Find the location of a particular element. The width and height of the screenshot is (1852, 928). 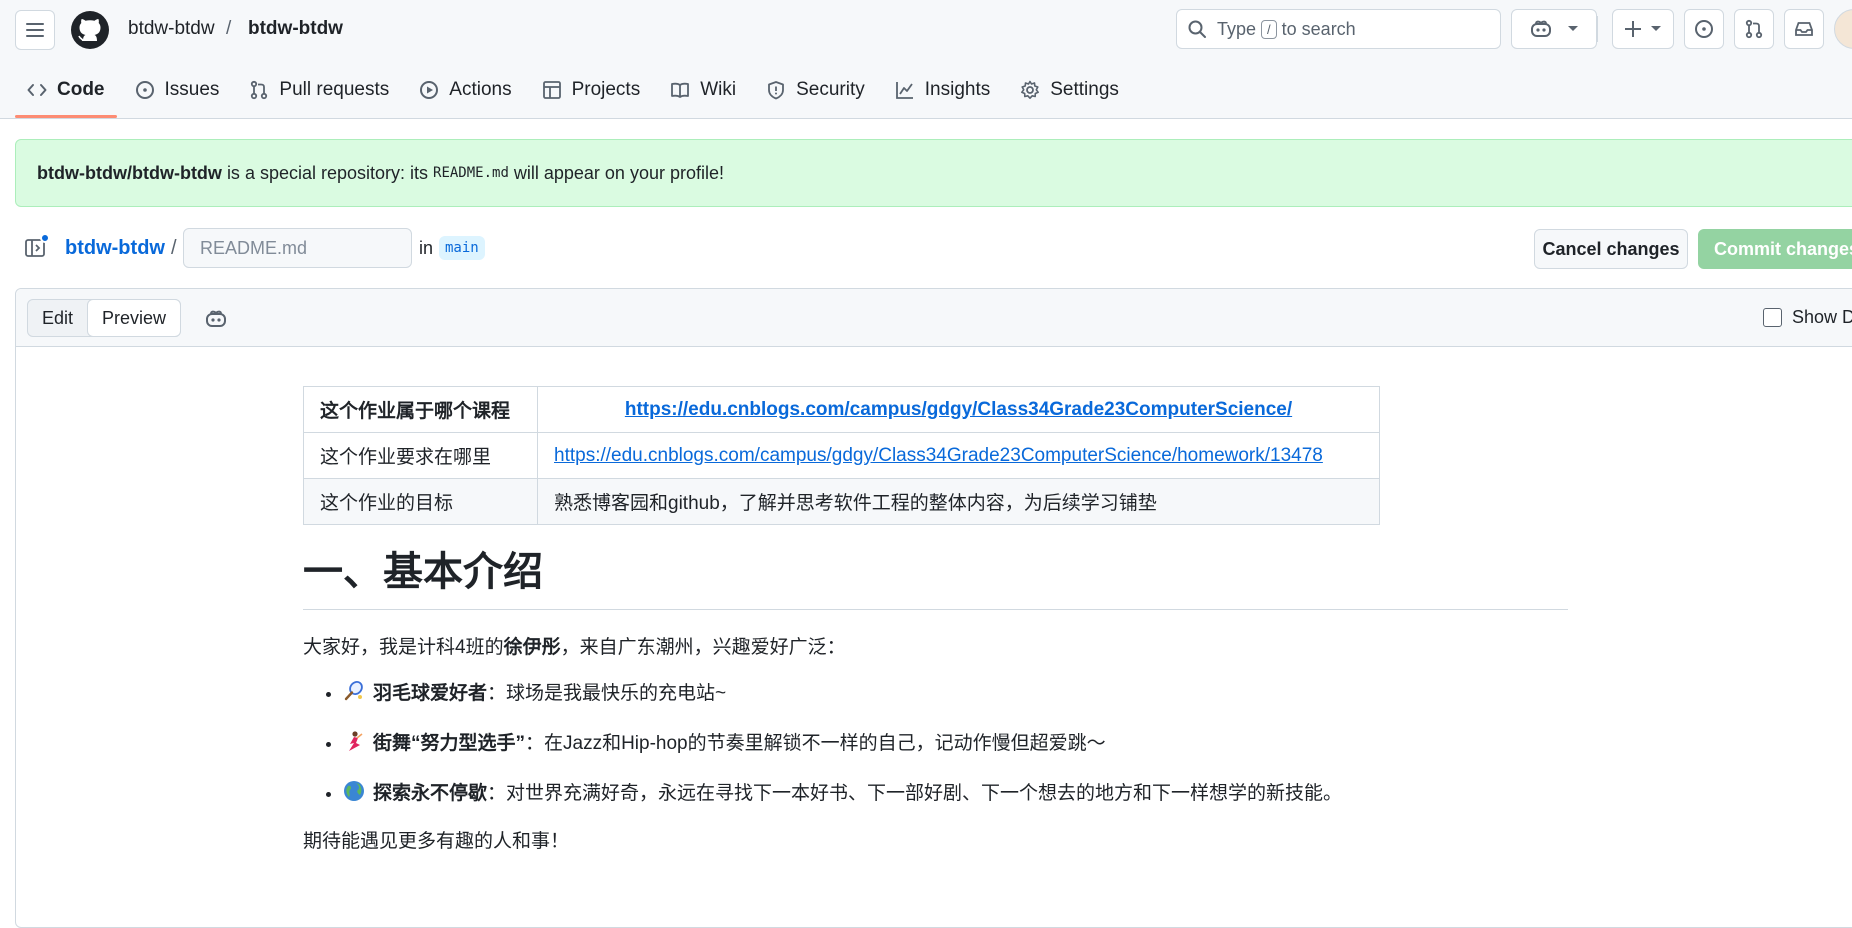

play-icon is located at coordinates (429, 90).